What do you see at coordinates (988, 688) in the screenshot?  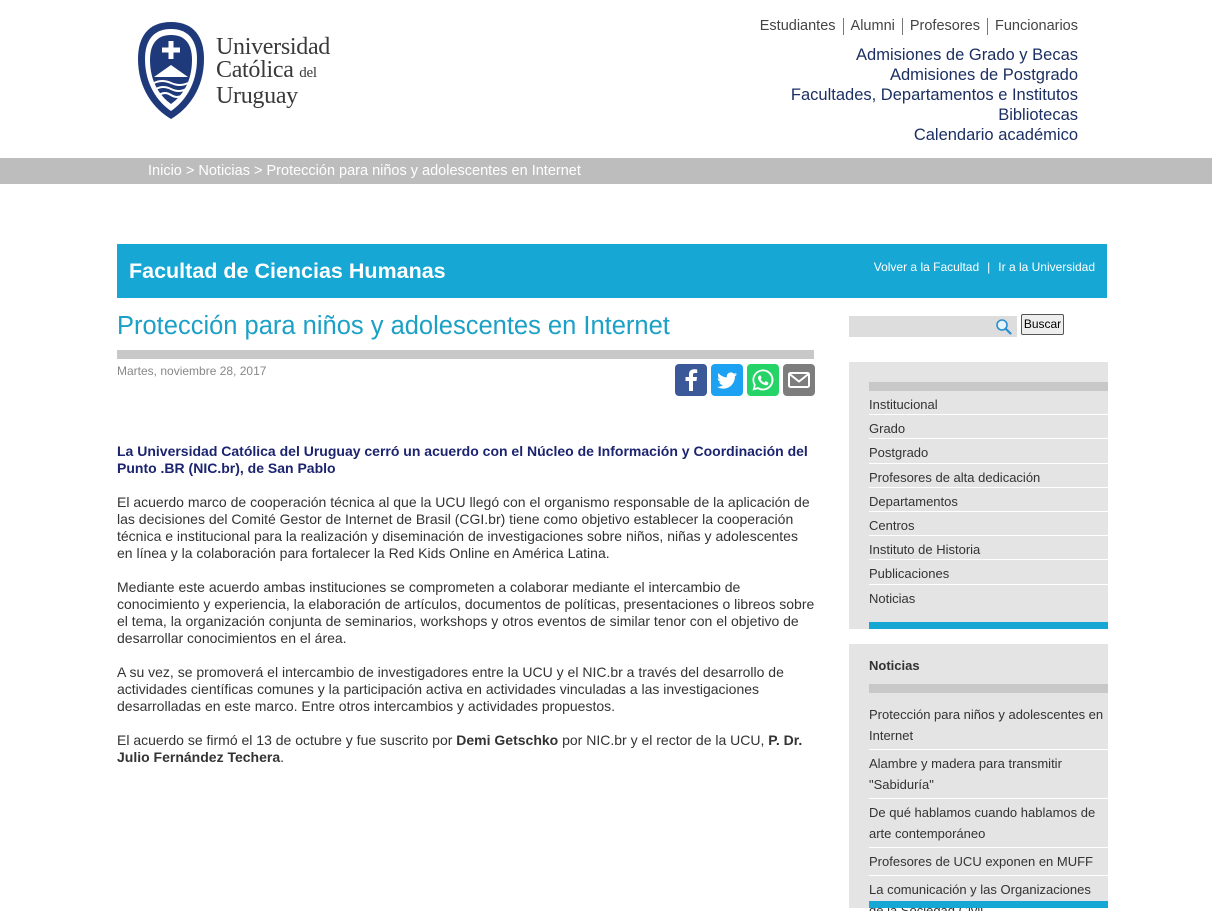 I see `sidebar-news-band` at bounding box center [988, 688].